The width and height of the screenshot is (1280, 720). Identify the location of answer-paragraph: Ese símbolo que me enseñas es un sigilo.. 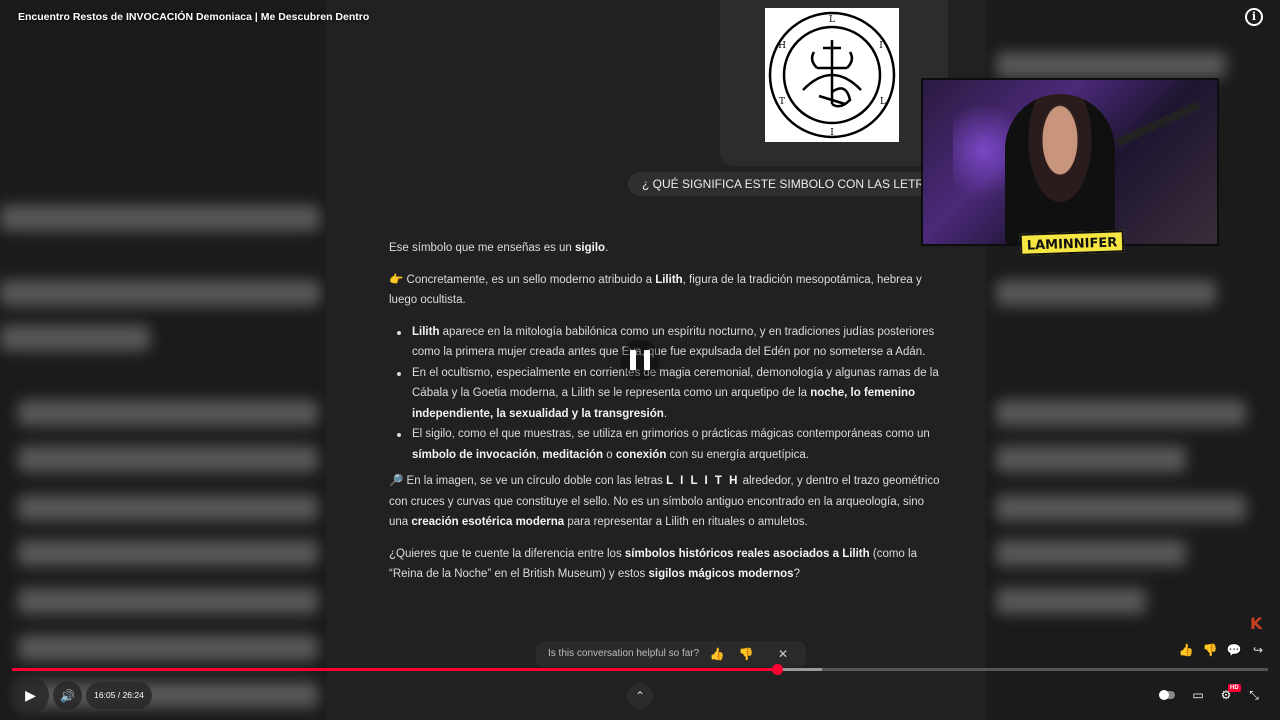
(499, 248).